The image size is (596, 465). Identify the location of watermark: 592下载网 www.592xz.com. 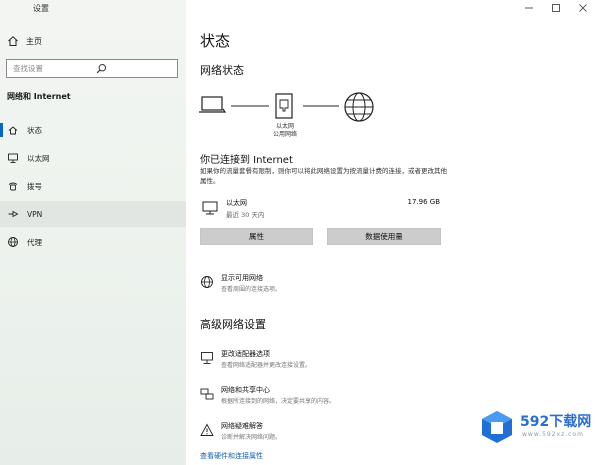
(535, 426).